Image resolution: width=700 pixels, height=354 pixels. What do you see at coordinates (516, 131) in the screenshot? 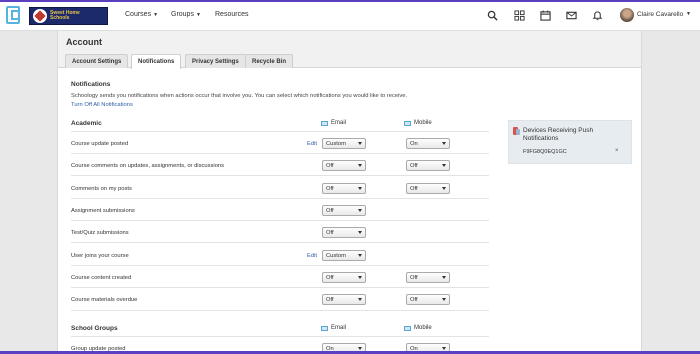
I see `mobile-device-icon` at bounding box center [516, 131].